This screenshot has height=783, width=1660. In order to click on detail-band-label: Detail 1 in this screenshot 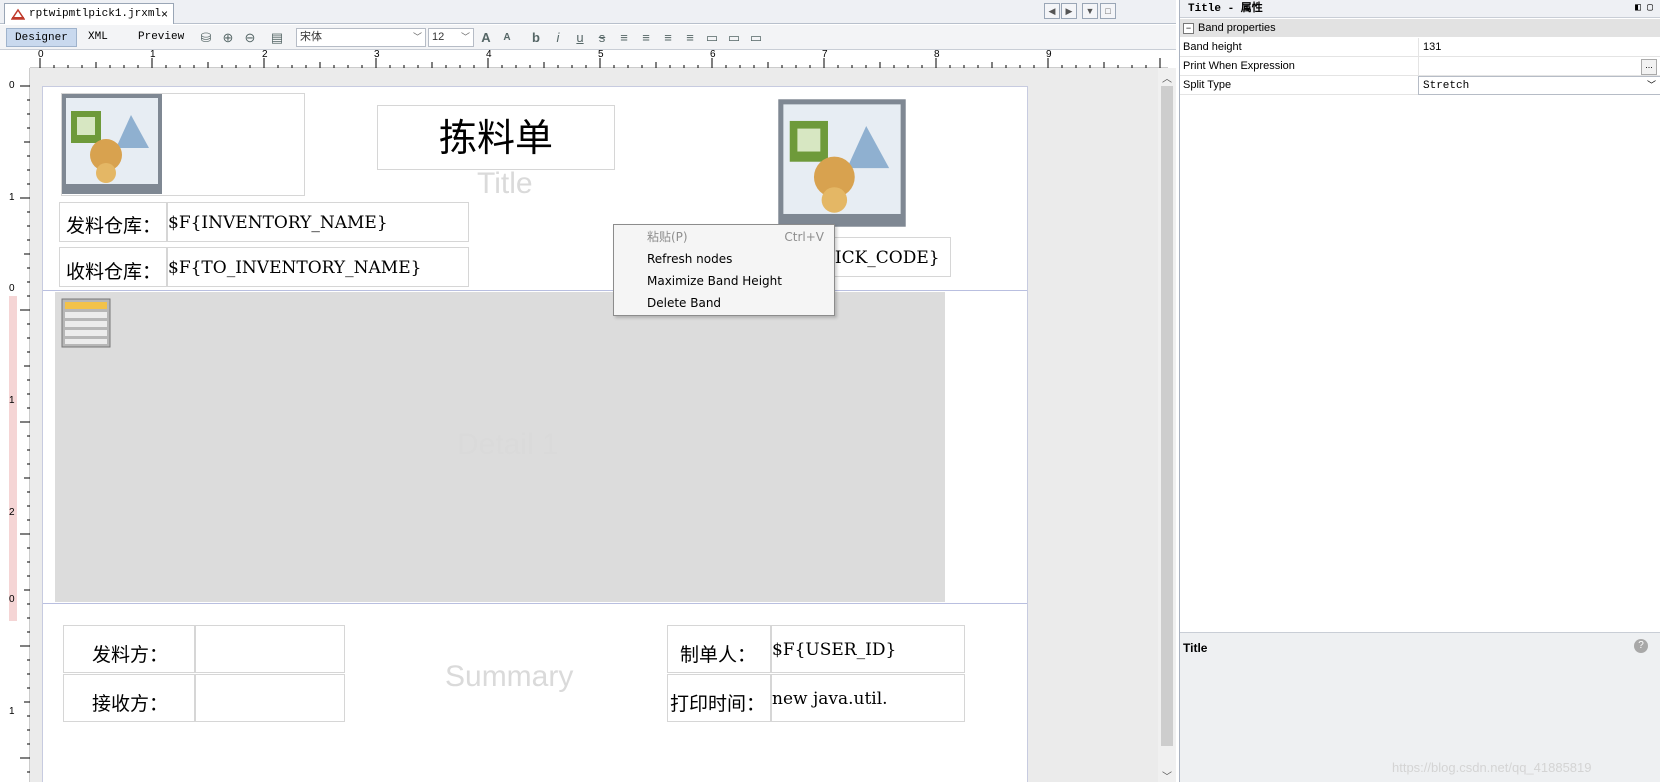, I will do `click(508, 444)`.